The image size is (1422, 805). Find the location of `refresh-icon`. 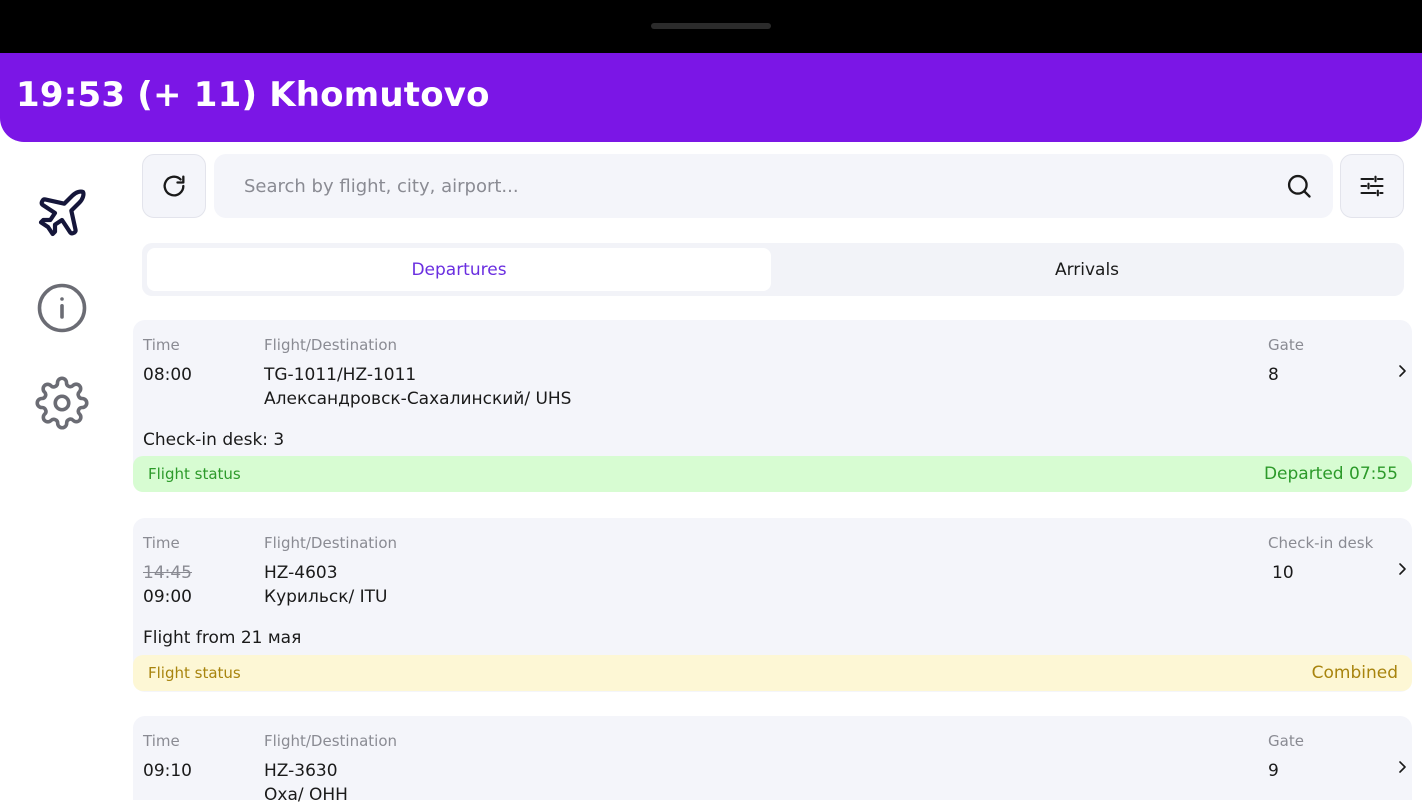

refresh-icon is located at coordinates (174, 186).